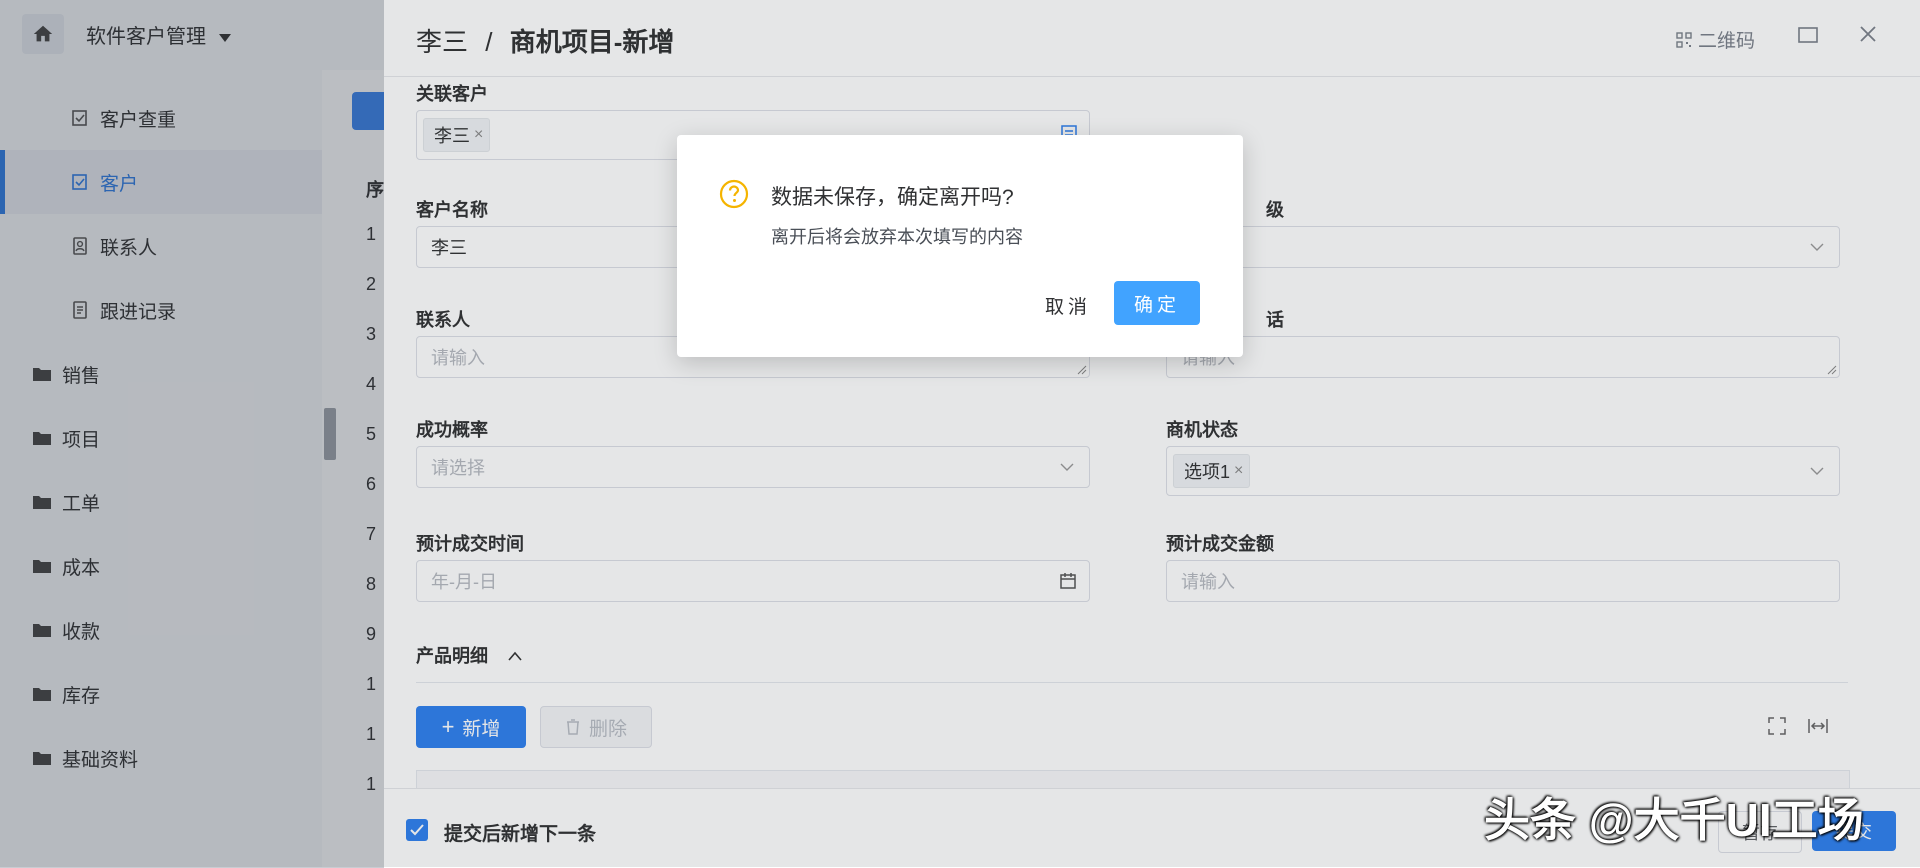 The image size is (1920, 868). What do you see at coordinates (892, 197) in the screenshot?
I see `dialog-title: 数据未保存，确定离开吗?` at bounding box center [892, 197].